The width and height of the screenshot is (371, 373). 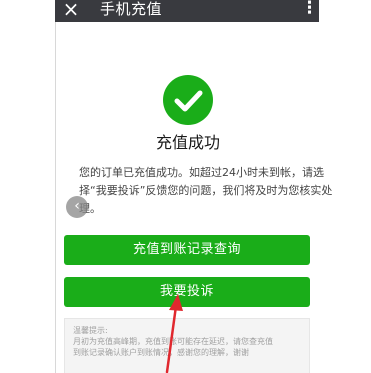 What do you see at coordinates (90, 208) in the screenshot?
I see `description-line: 理。` at bounding box center [90, 208].